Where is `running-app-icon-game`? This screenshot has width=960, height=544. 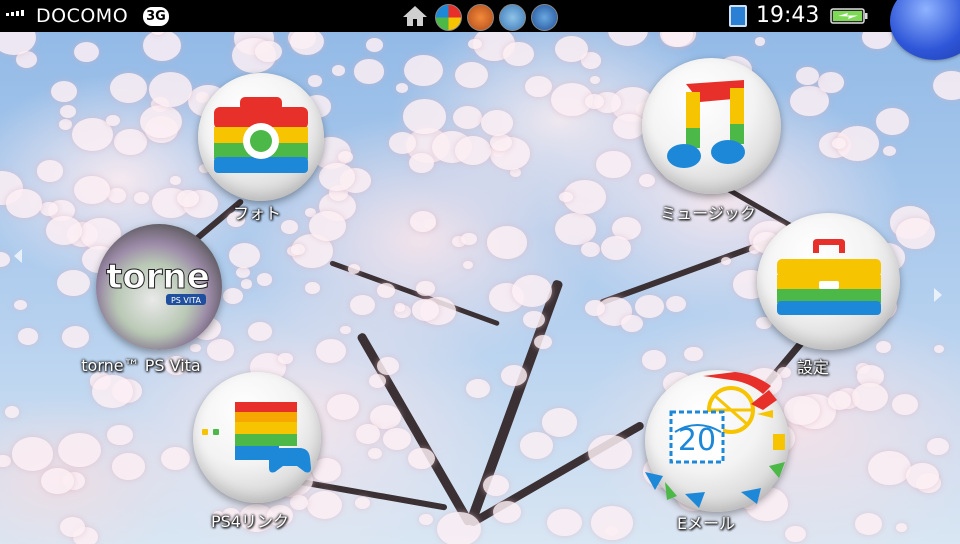
running-app-icon-game is located at coordinates (480, 17).